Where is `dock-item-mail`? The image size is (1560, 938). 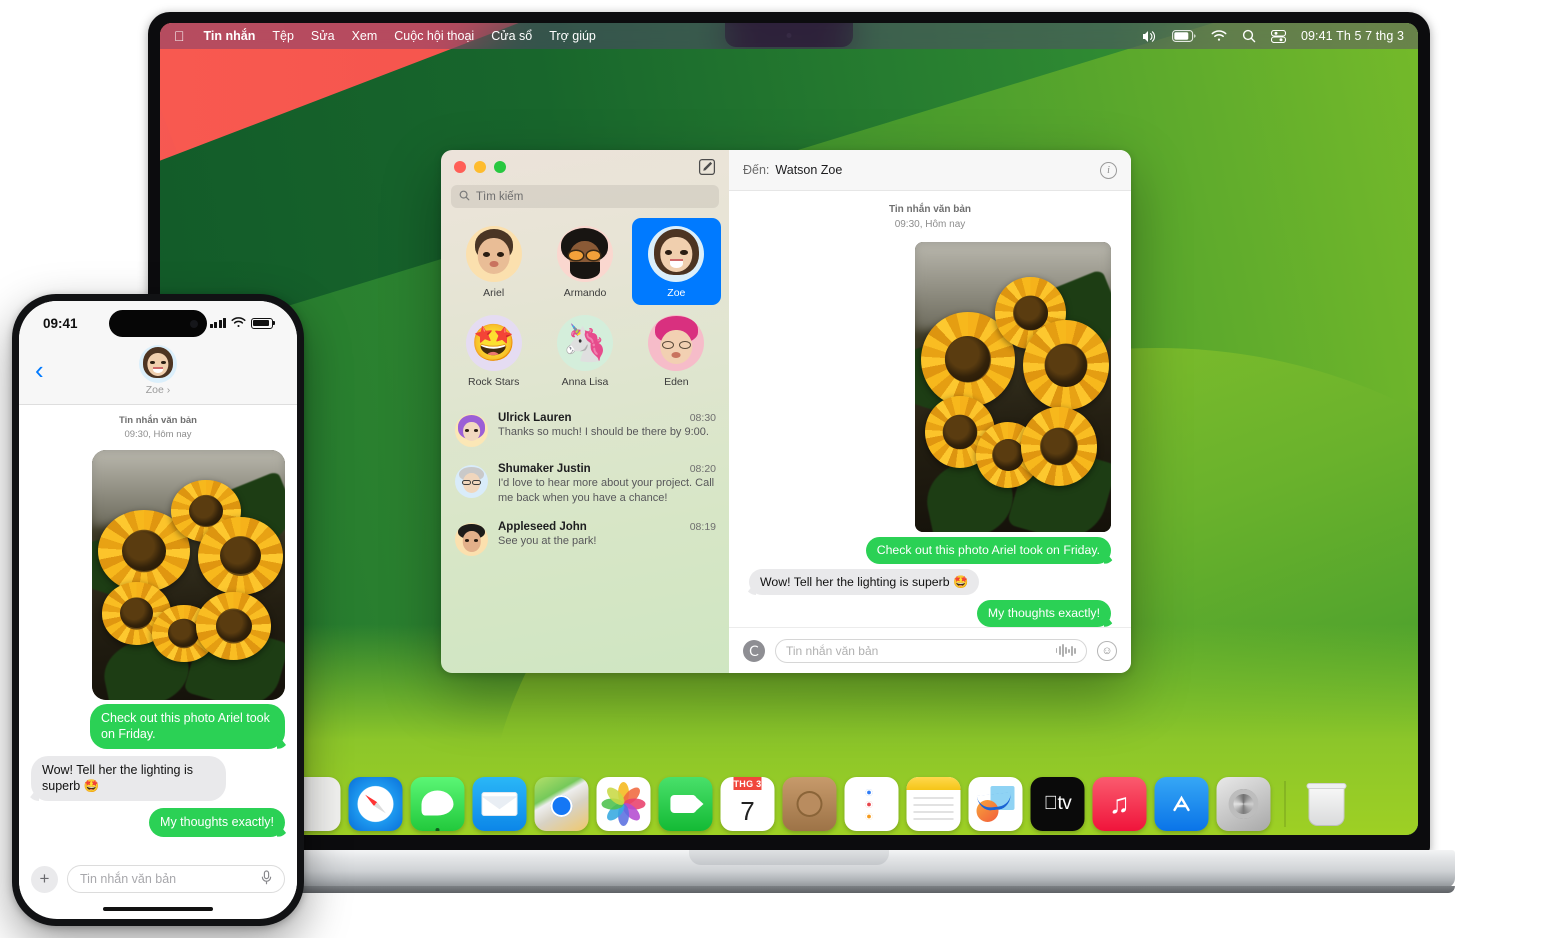 dock-item-mail is located at coordinates (499, 804).